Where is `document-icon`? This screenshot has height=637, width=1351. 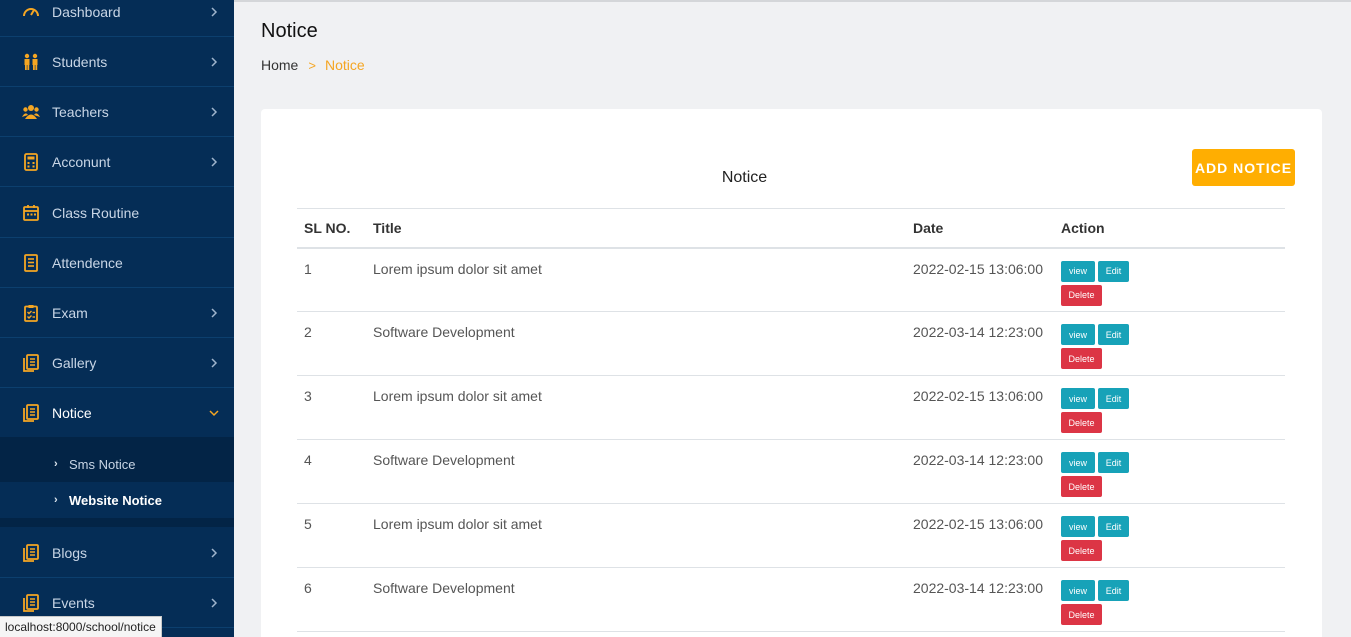
document-icon is located at coordinates (26, 262).